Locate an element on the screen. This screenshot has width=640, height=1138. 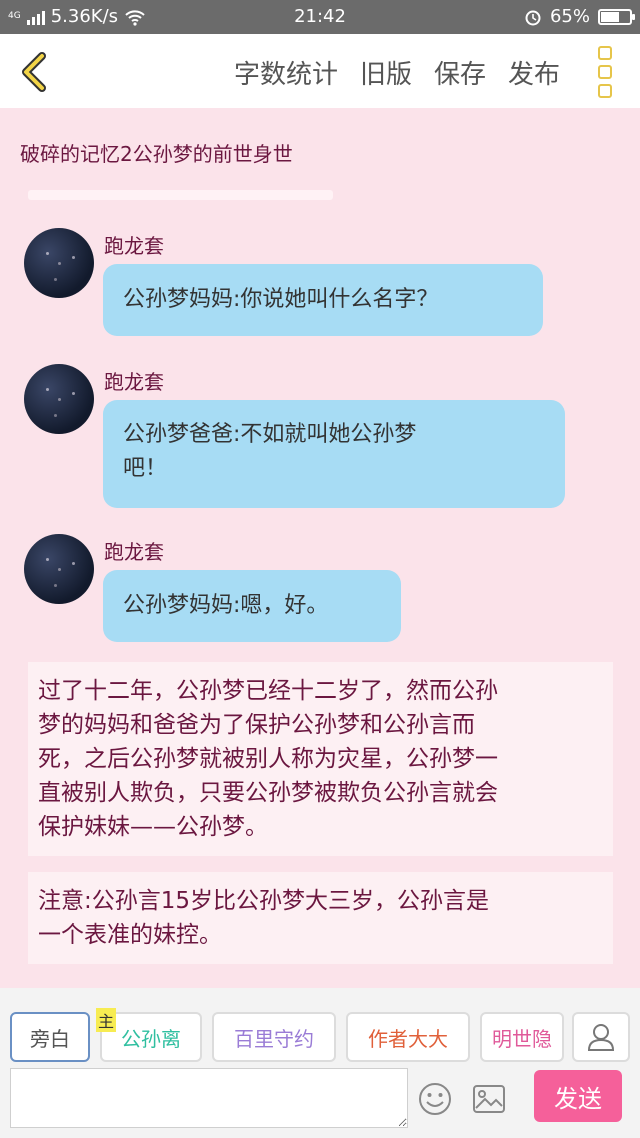
narration-line: 保护妹妹——公孙梦。 is located at coordinates (153, 827).